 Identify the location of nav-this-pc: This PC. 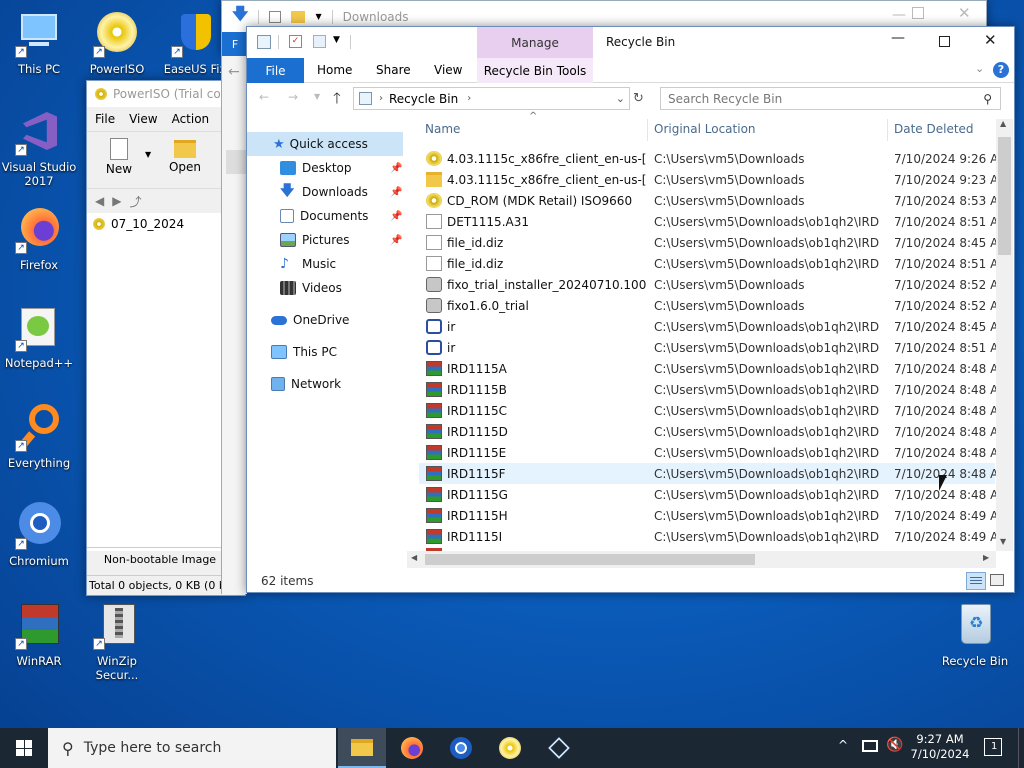
(325, 352).